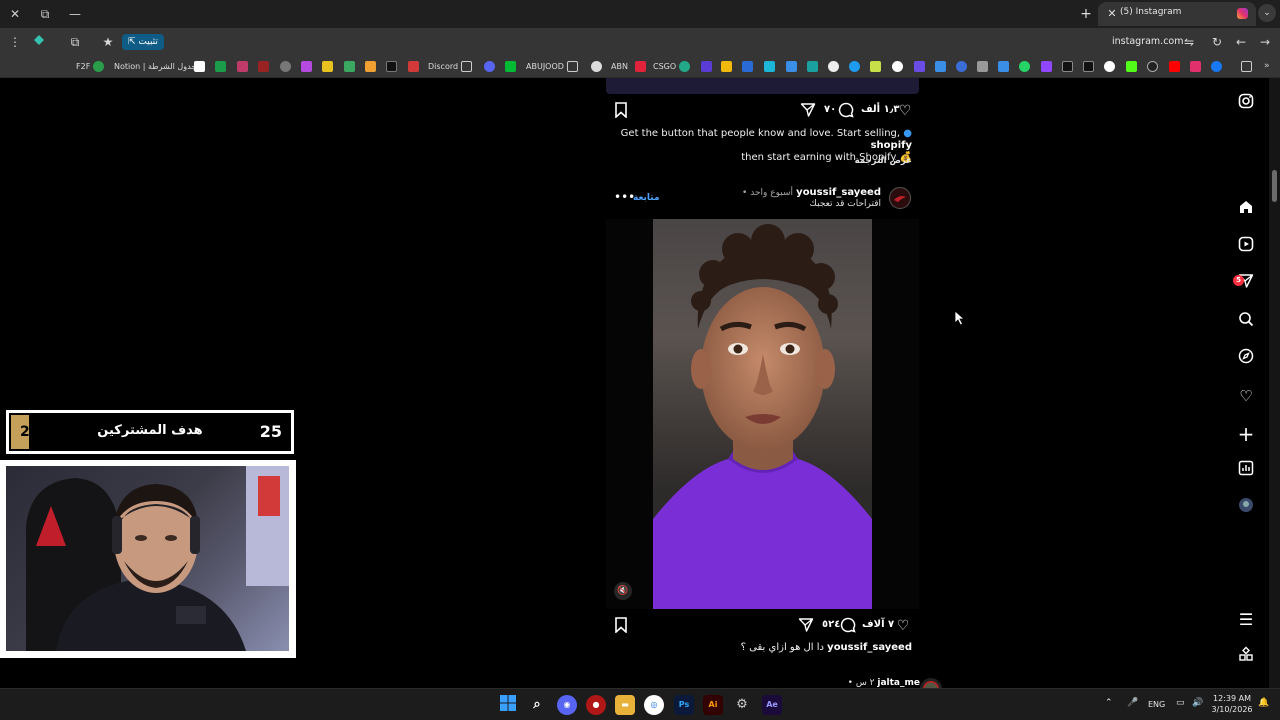  I want to click on windows-start-icon, so click(508, 705).